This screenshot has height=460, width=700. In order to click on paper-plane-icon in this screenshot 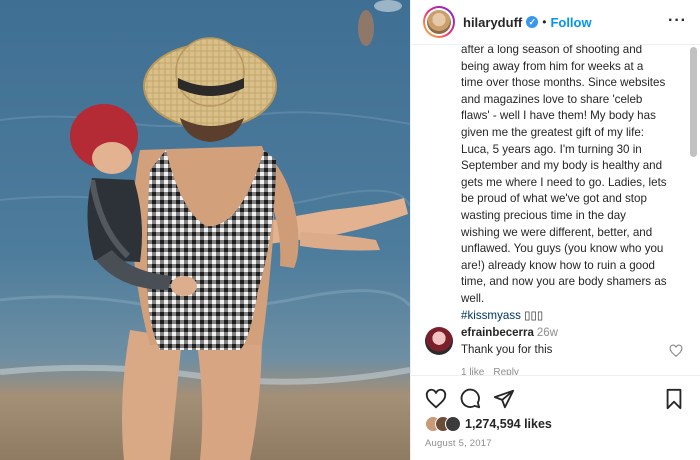, I will do `click(504, 399)`.